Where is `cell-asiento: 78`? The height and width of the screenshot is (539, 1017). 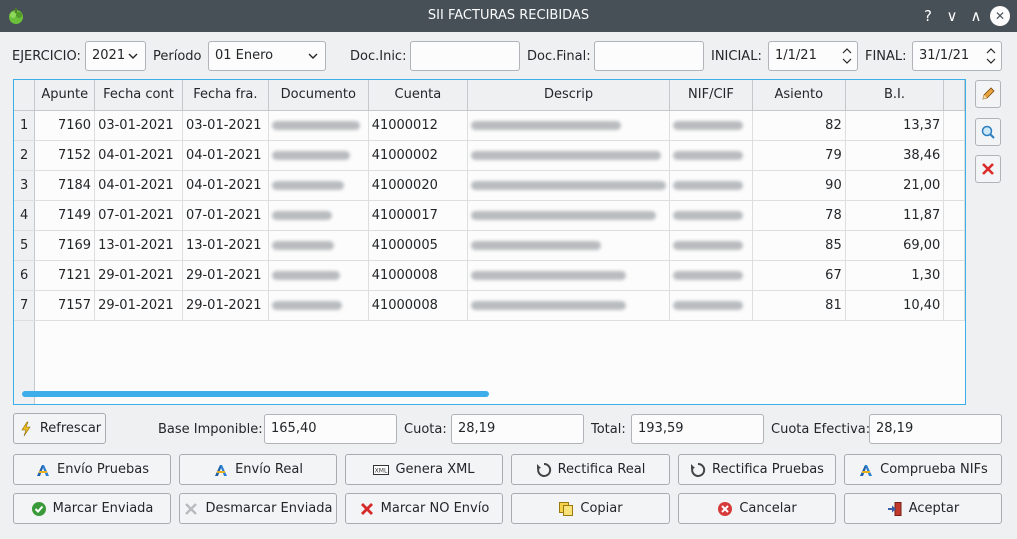
cell-asiento: 78 is located at coordinates (799, 215).